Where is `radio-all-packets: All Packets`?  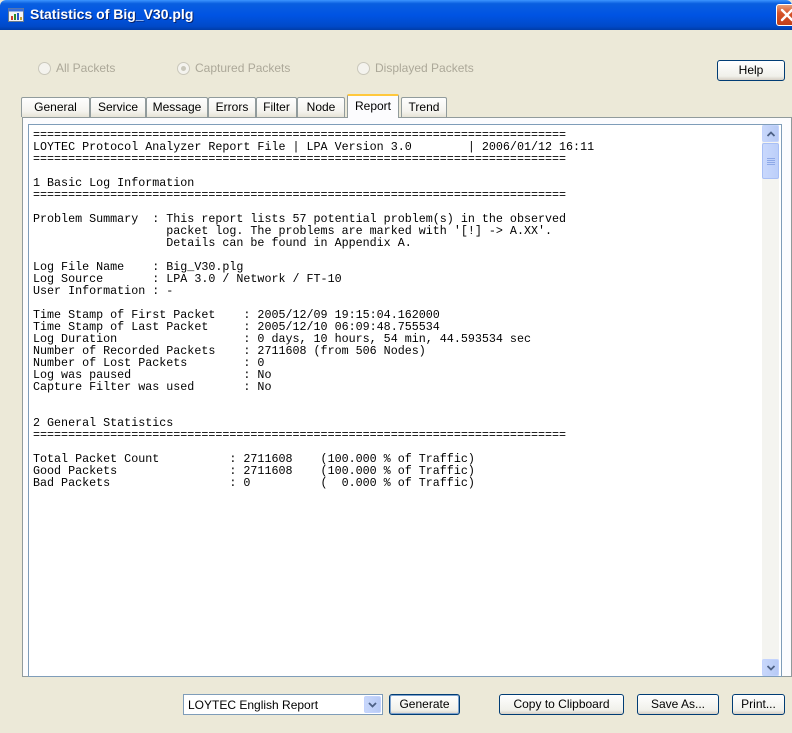
radio-all-packets: All Packets is located at coordinates (76, 68).